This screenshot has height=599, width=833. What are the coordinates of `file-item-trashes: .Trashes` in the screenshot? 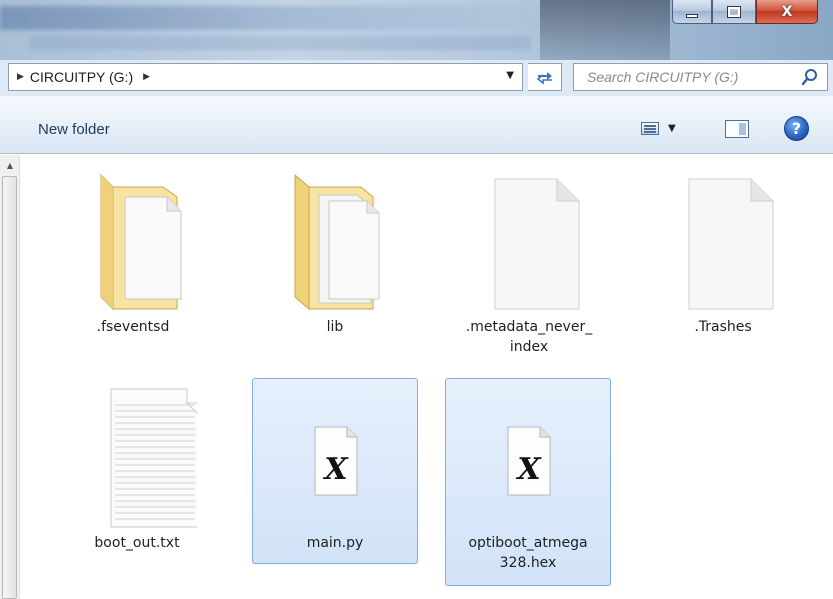 It's located at (723, 252).